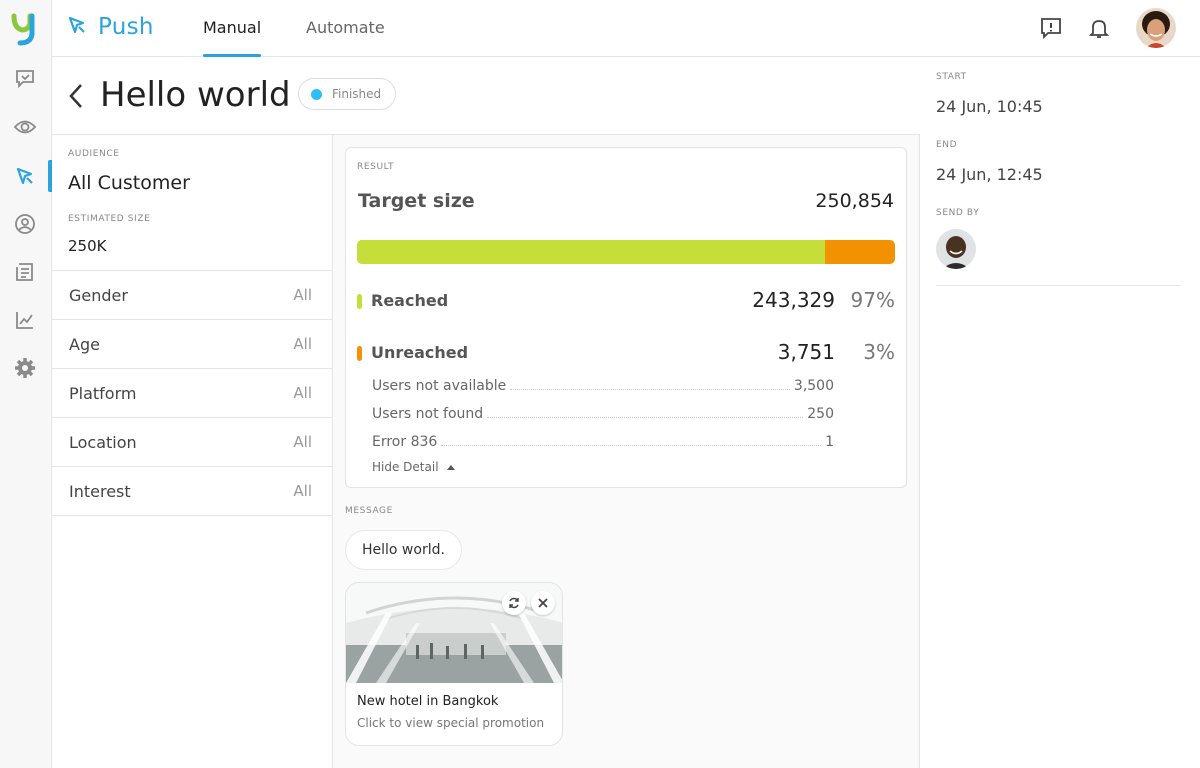 This screenshot has width=1200, height=768. What do you see at coordinates (956, 249) in the screenshot?
I see `sender-avatar` at bounding box center [956, 249].